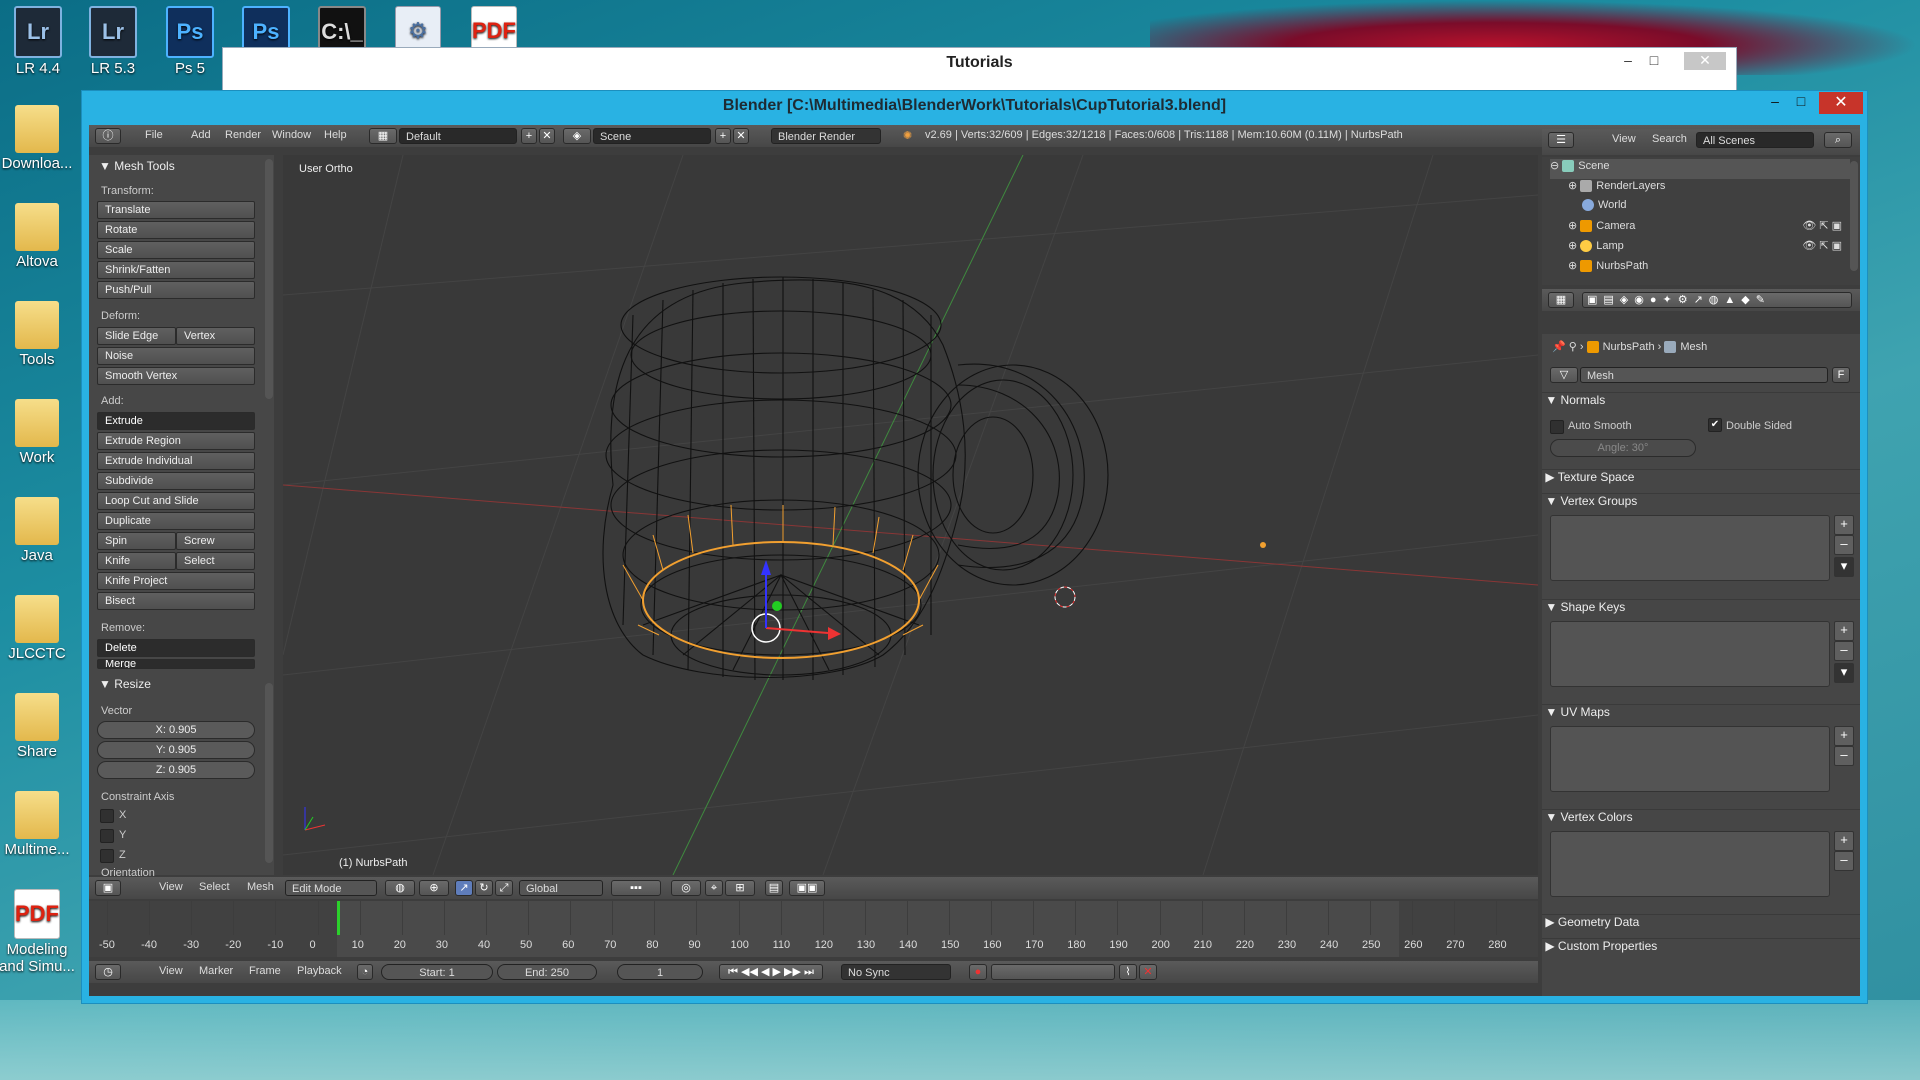 The image size is (1920, 1080). Describe the element at coordinates (176, 648) in the screenshot. I see `delete-menu: Delete` at that location.